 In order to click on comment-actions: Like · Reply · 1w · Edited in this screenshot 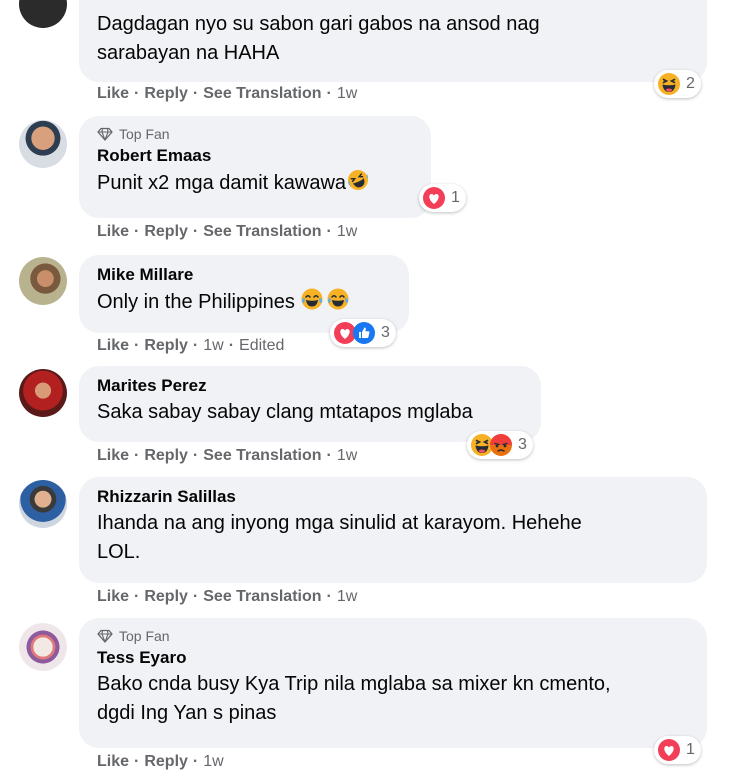, I will do `click(191, 346)`.